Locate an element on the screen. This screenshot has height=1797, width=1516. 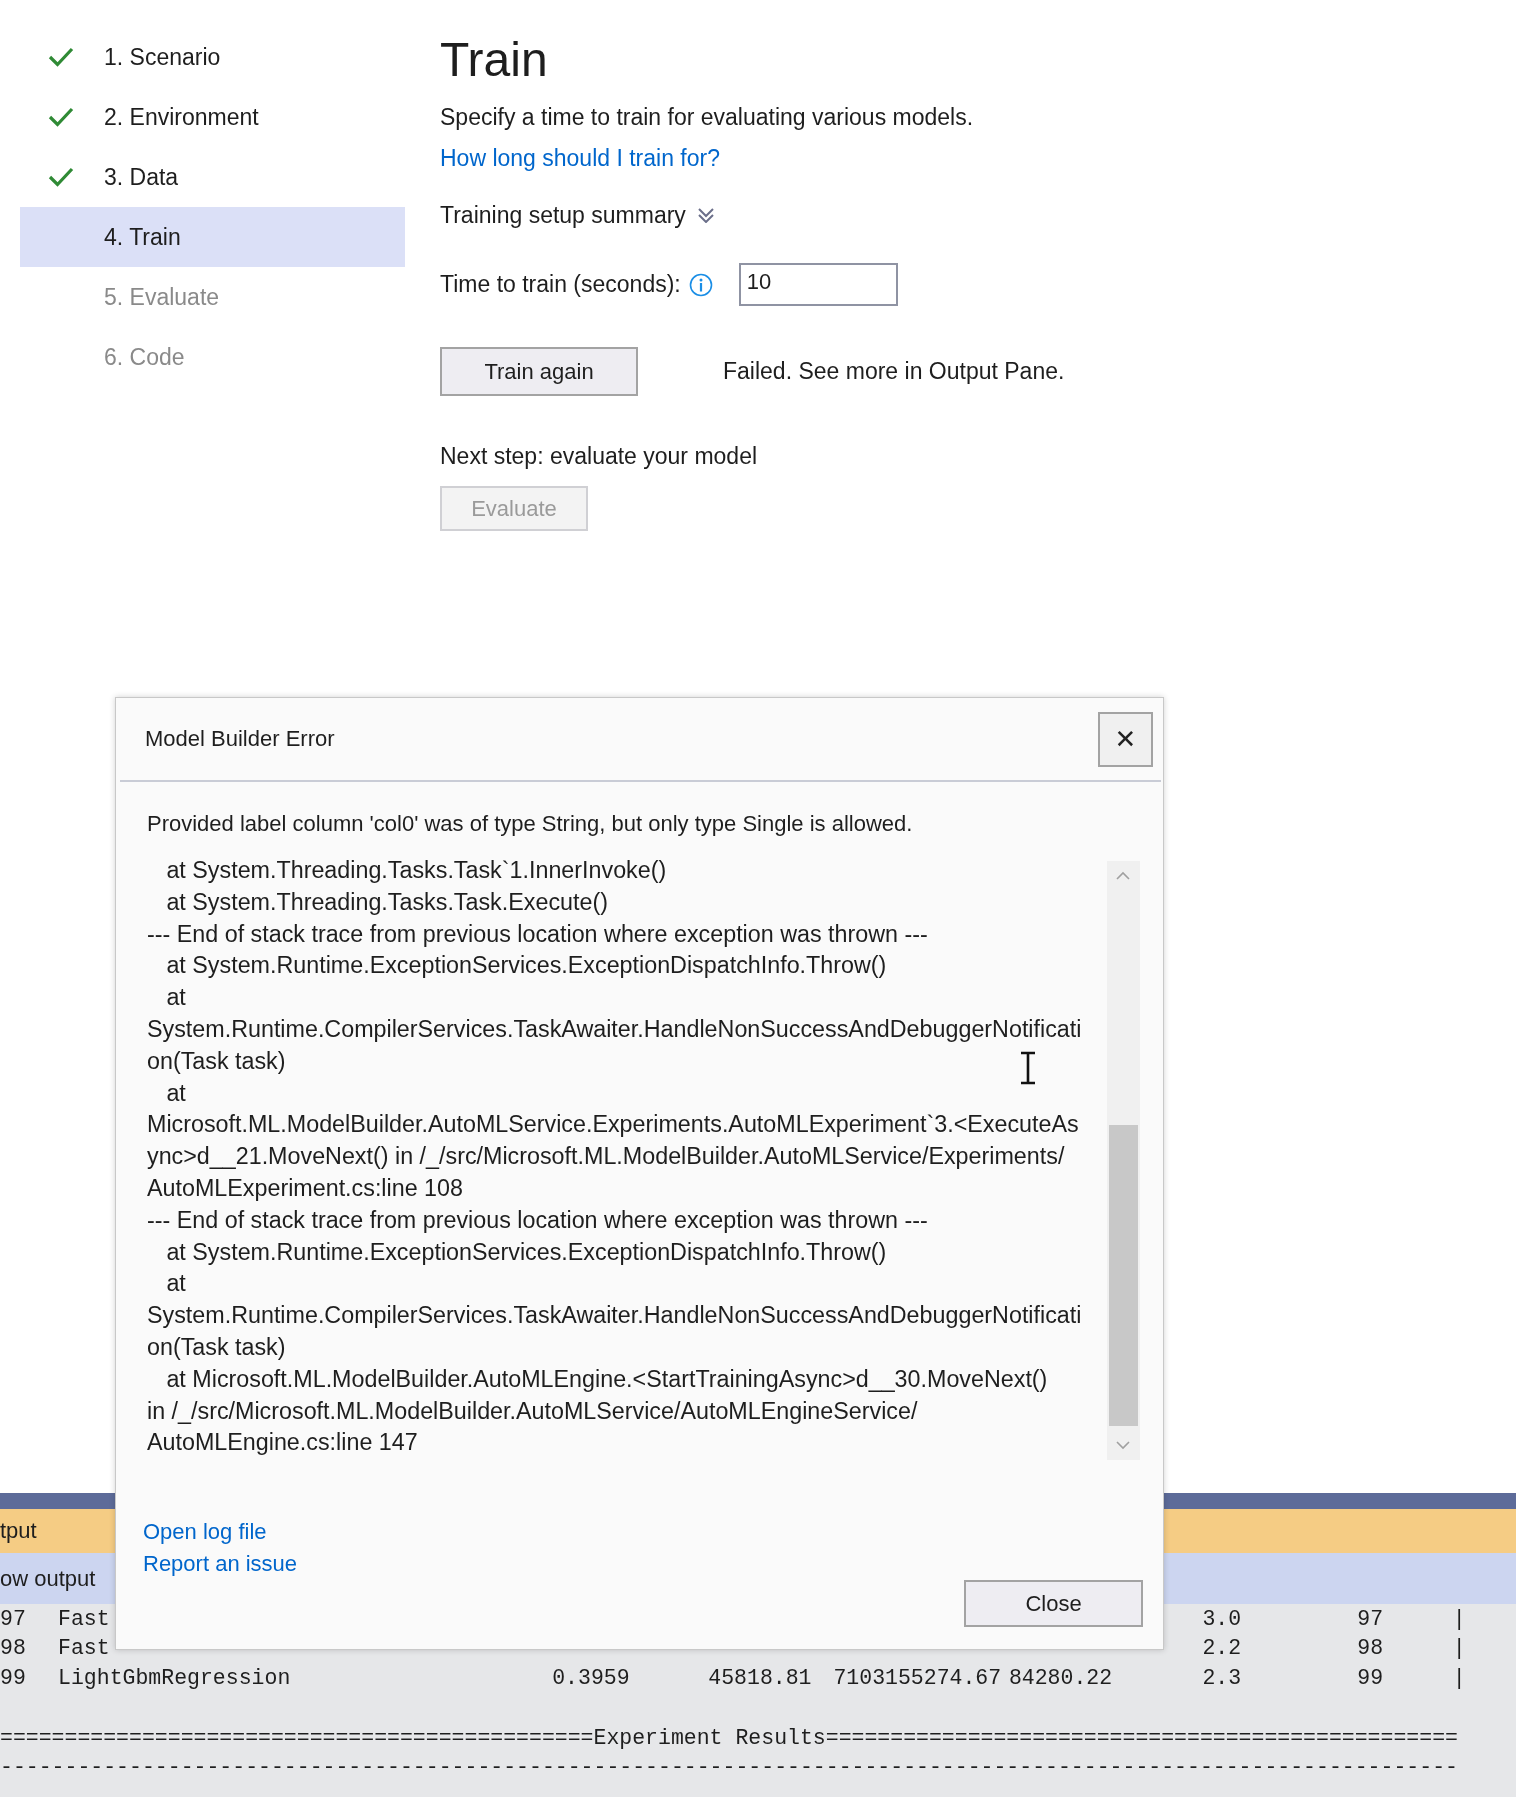
close-button: ✕ is located at coordinates (1125, 739).